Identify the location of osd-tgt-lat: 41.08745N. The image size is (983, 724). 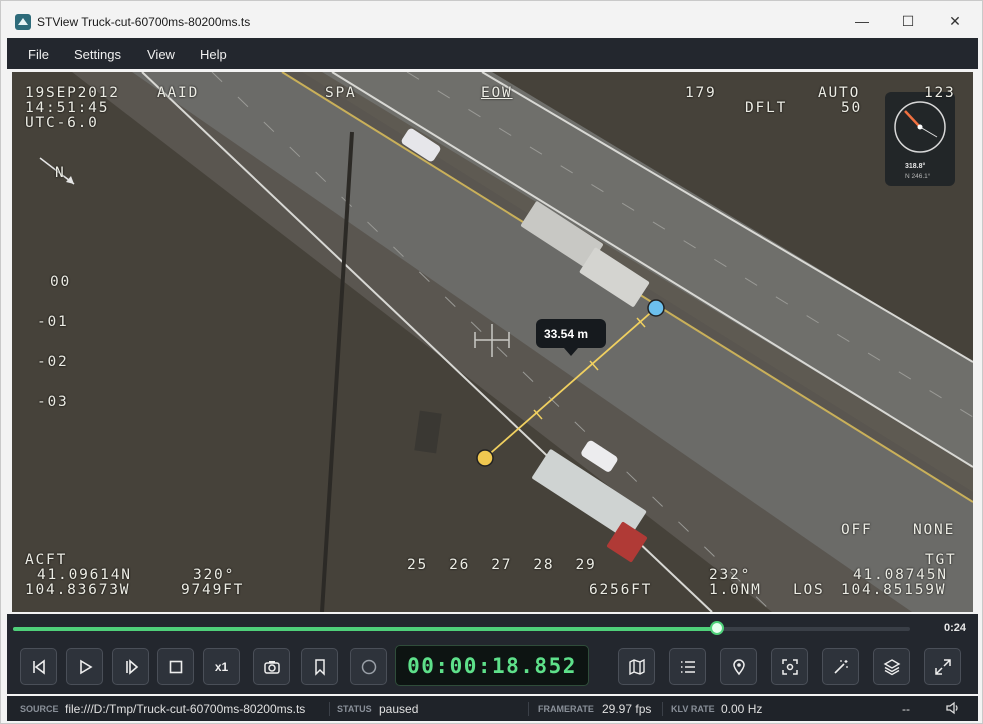
(900, 575).